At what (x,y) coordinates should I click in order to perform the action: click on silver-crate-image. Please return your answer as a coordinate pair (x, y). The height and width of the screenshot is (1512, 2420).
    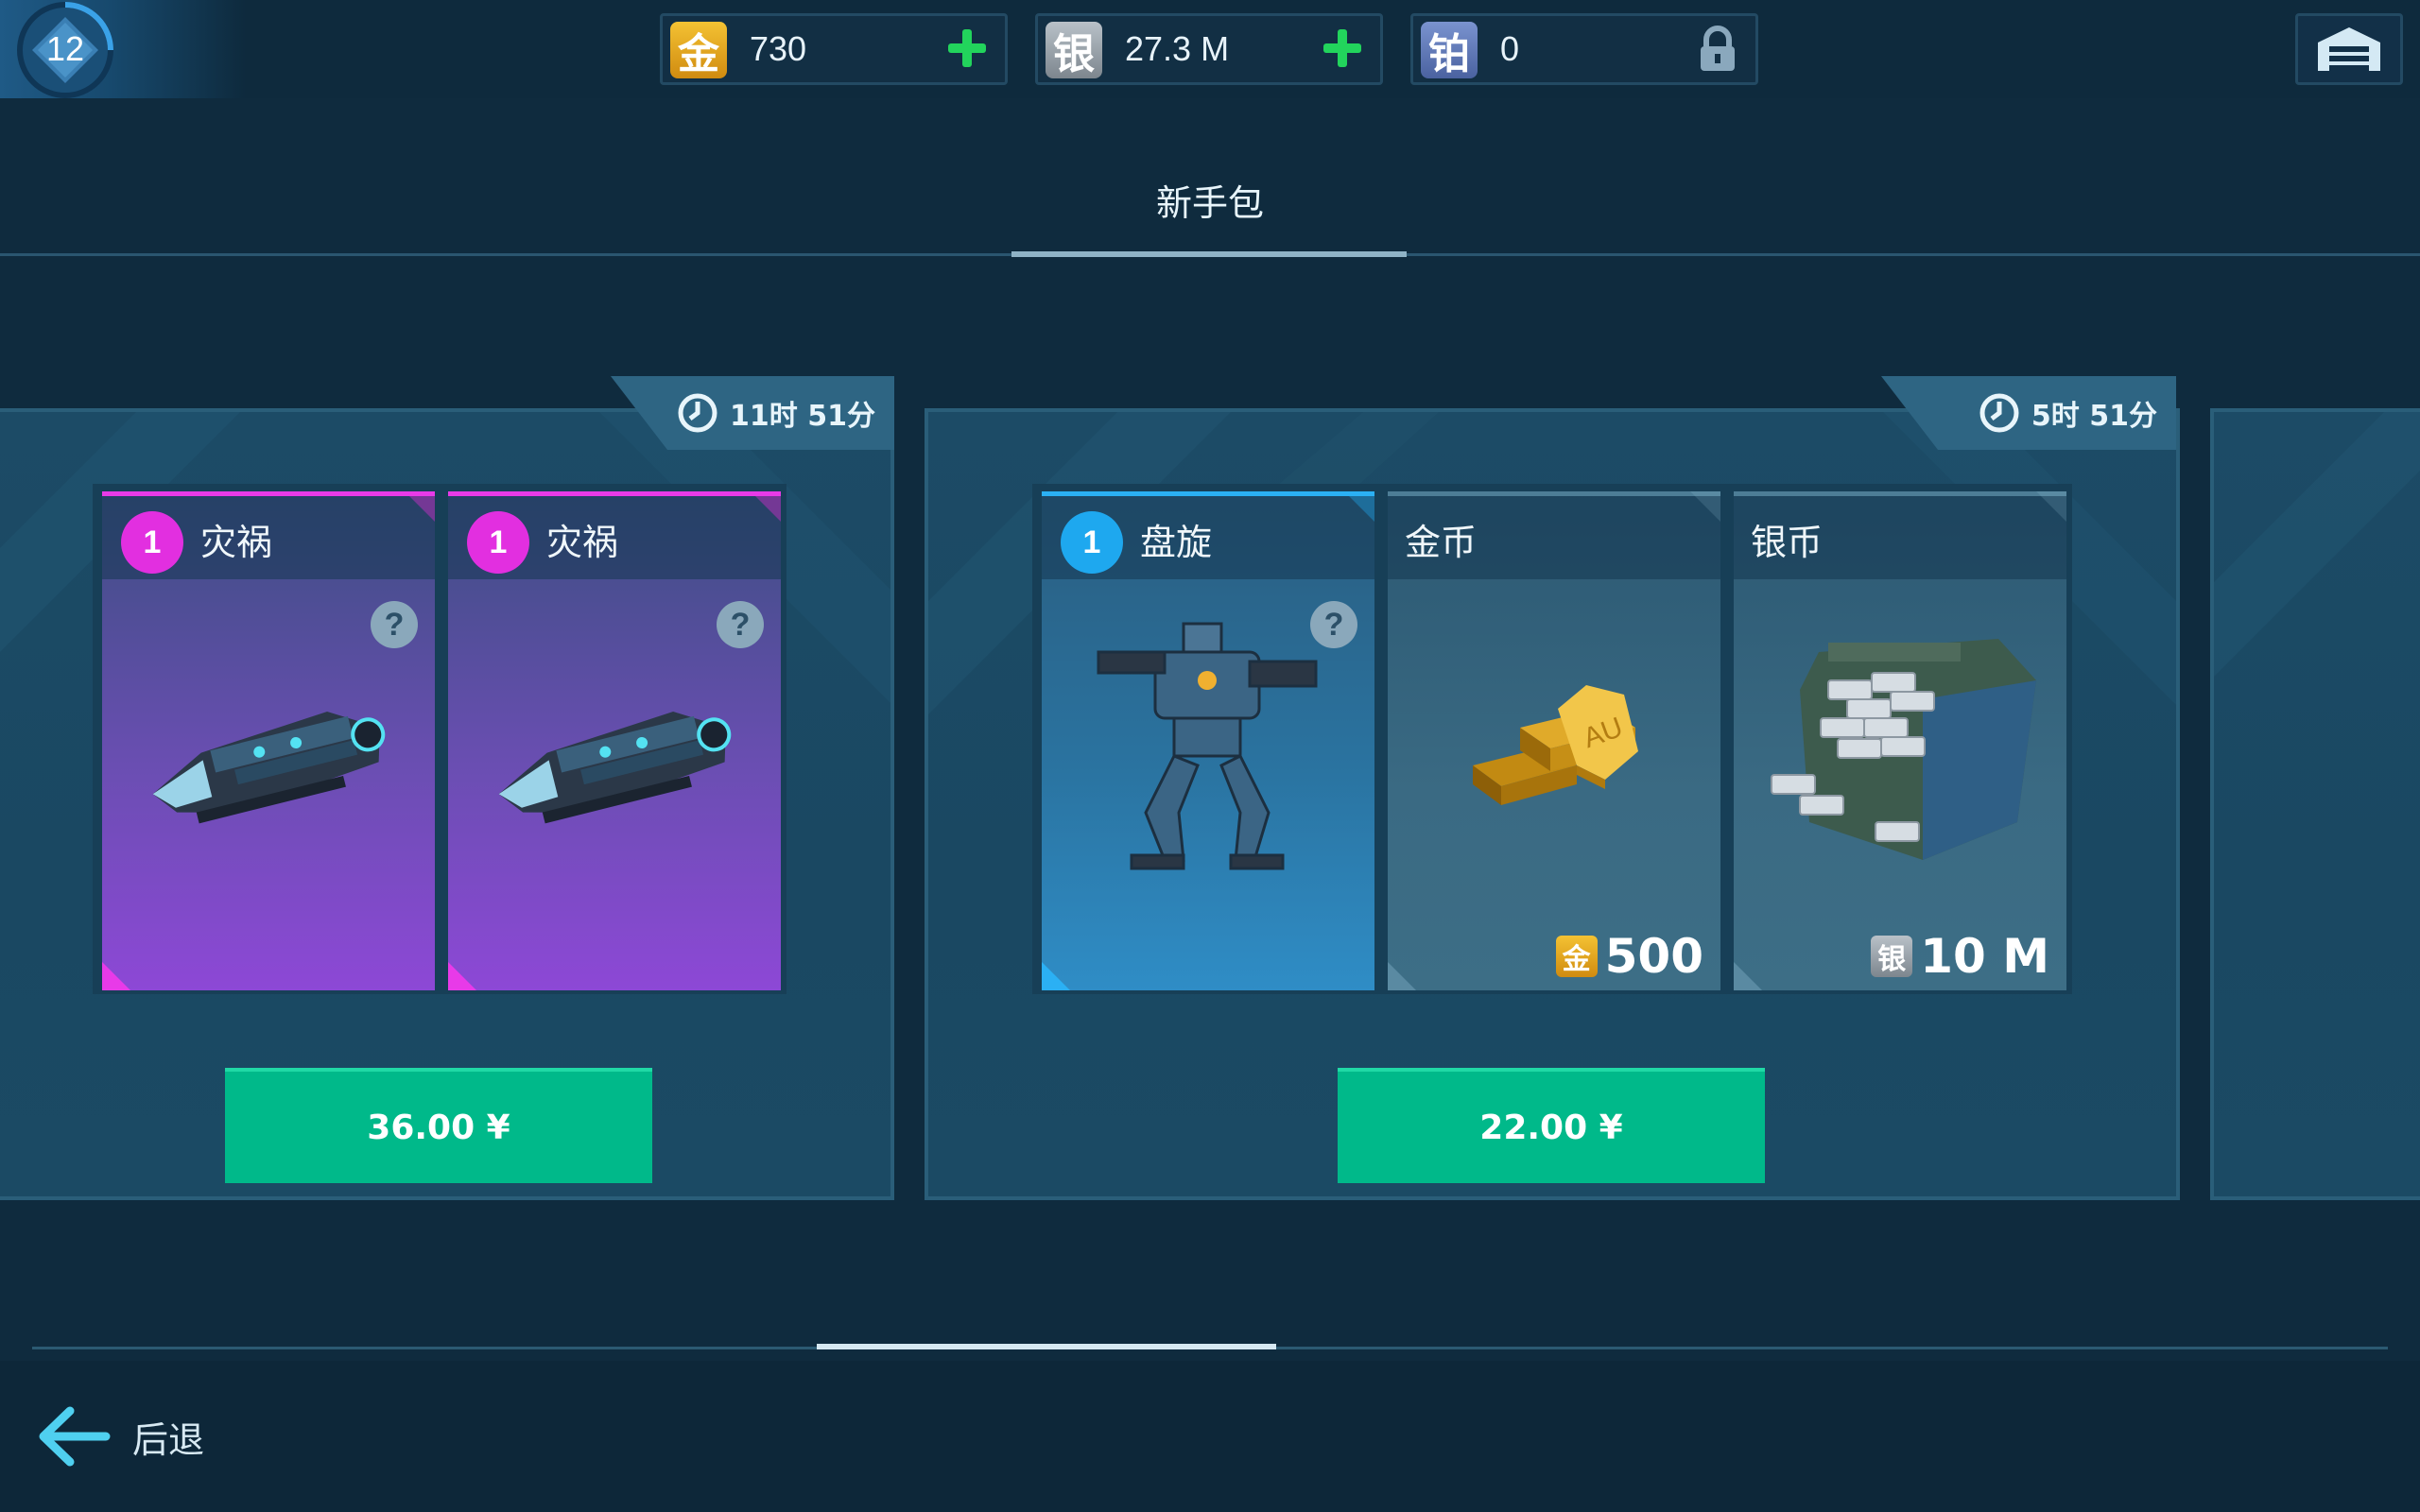
    Looking at the image, I should click on (1903, 749).